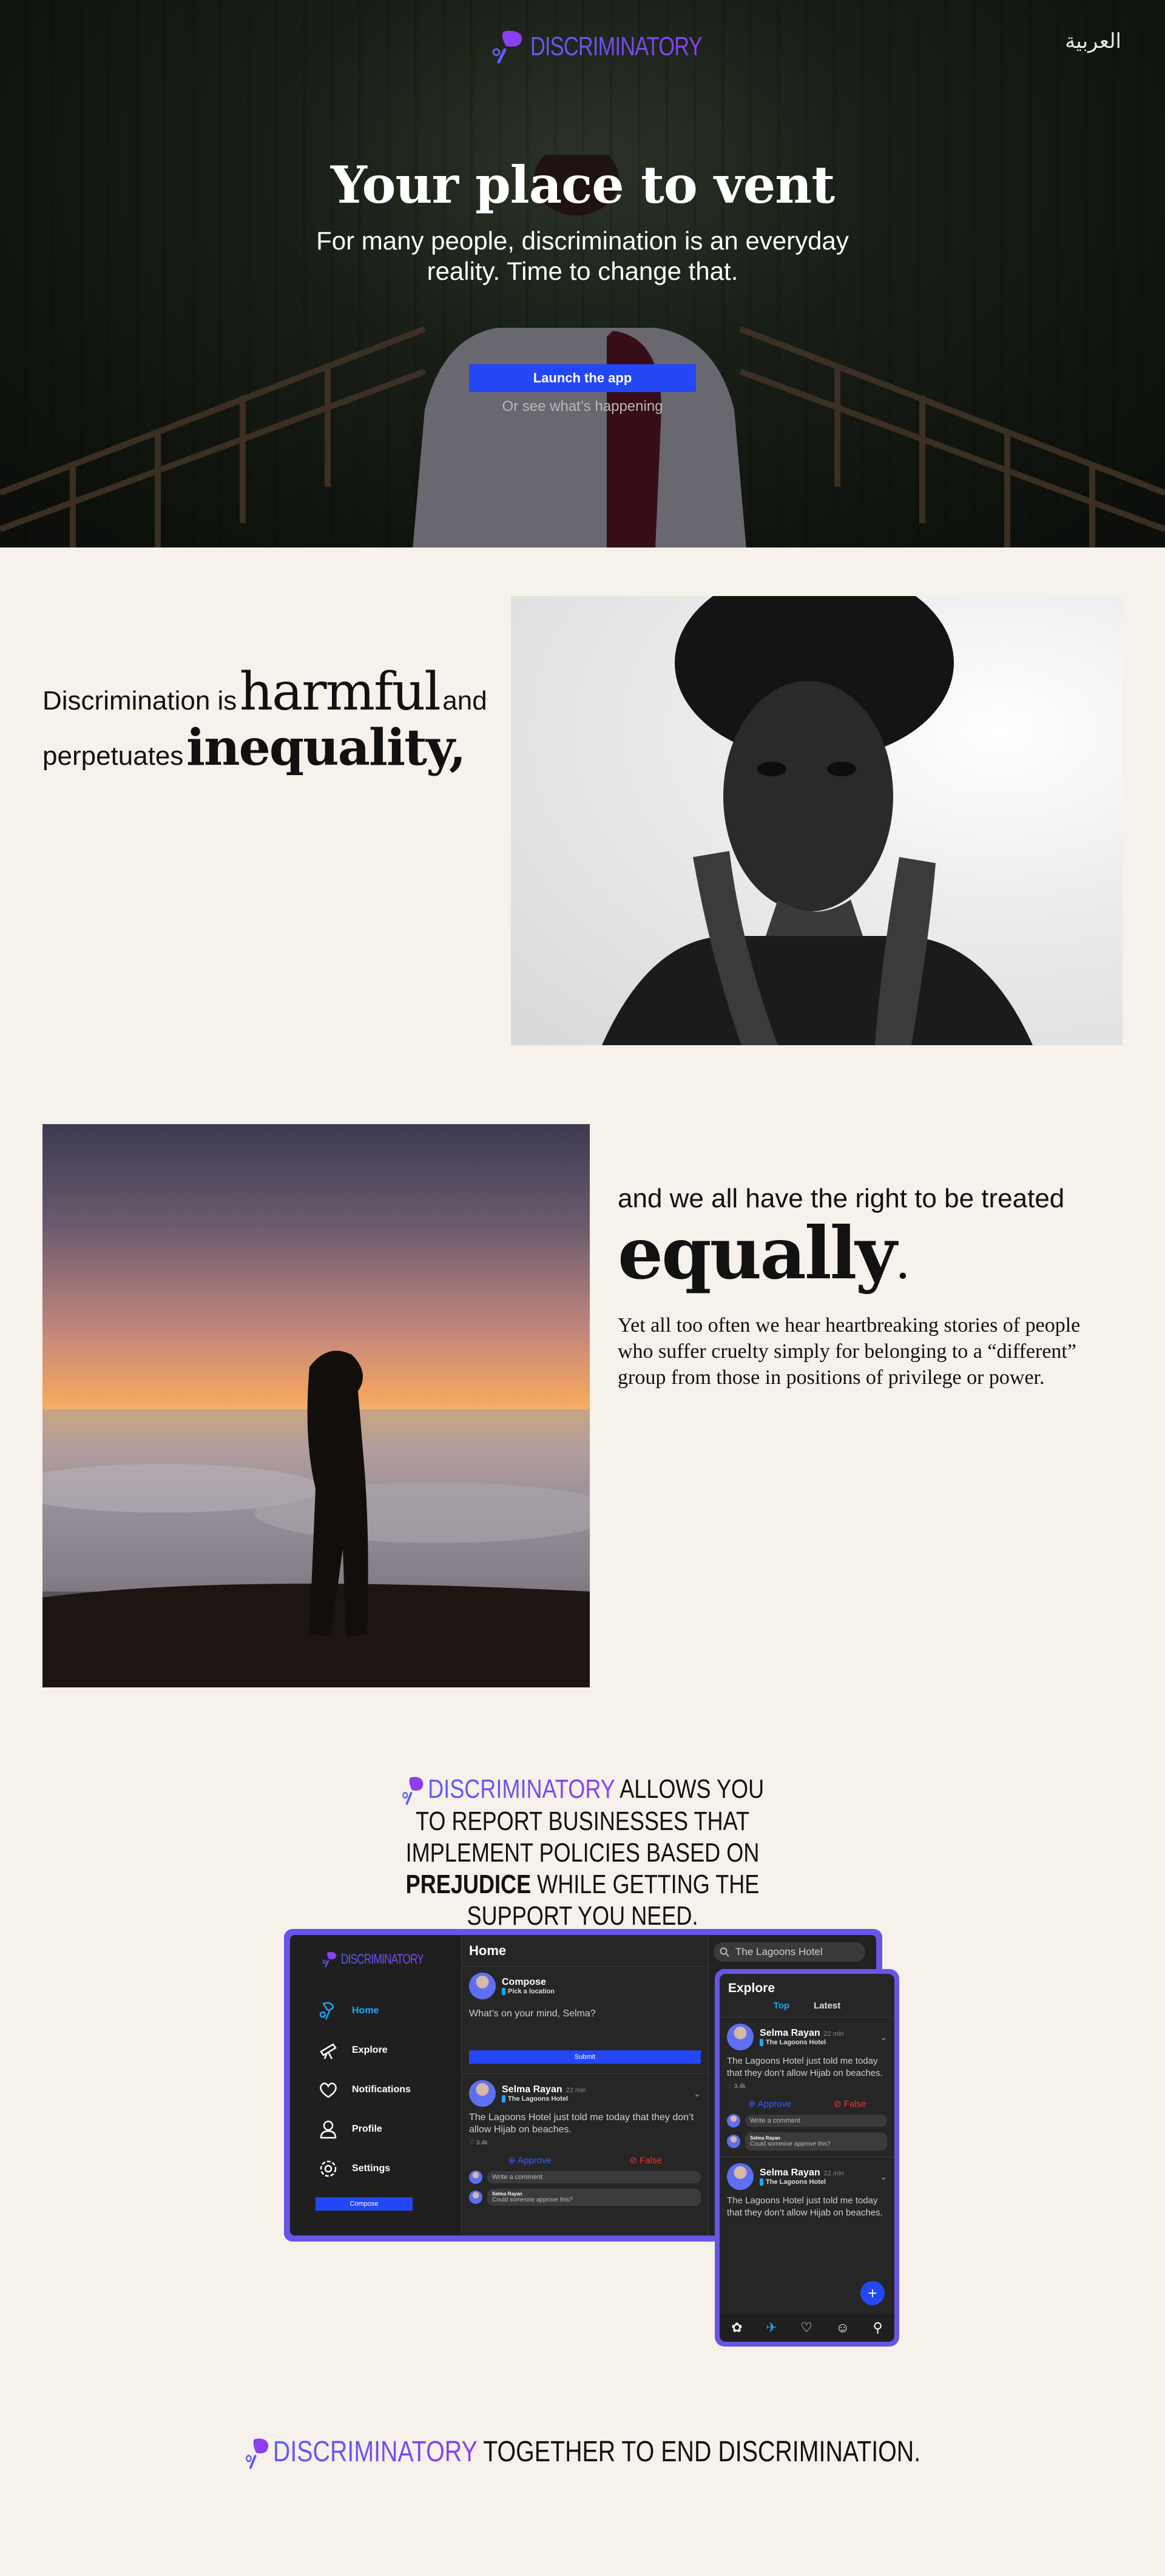 The image size is (1165, 2576). I want to click on sidebar-item-explore: Explore, so click(364, 2050).